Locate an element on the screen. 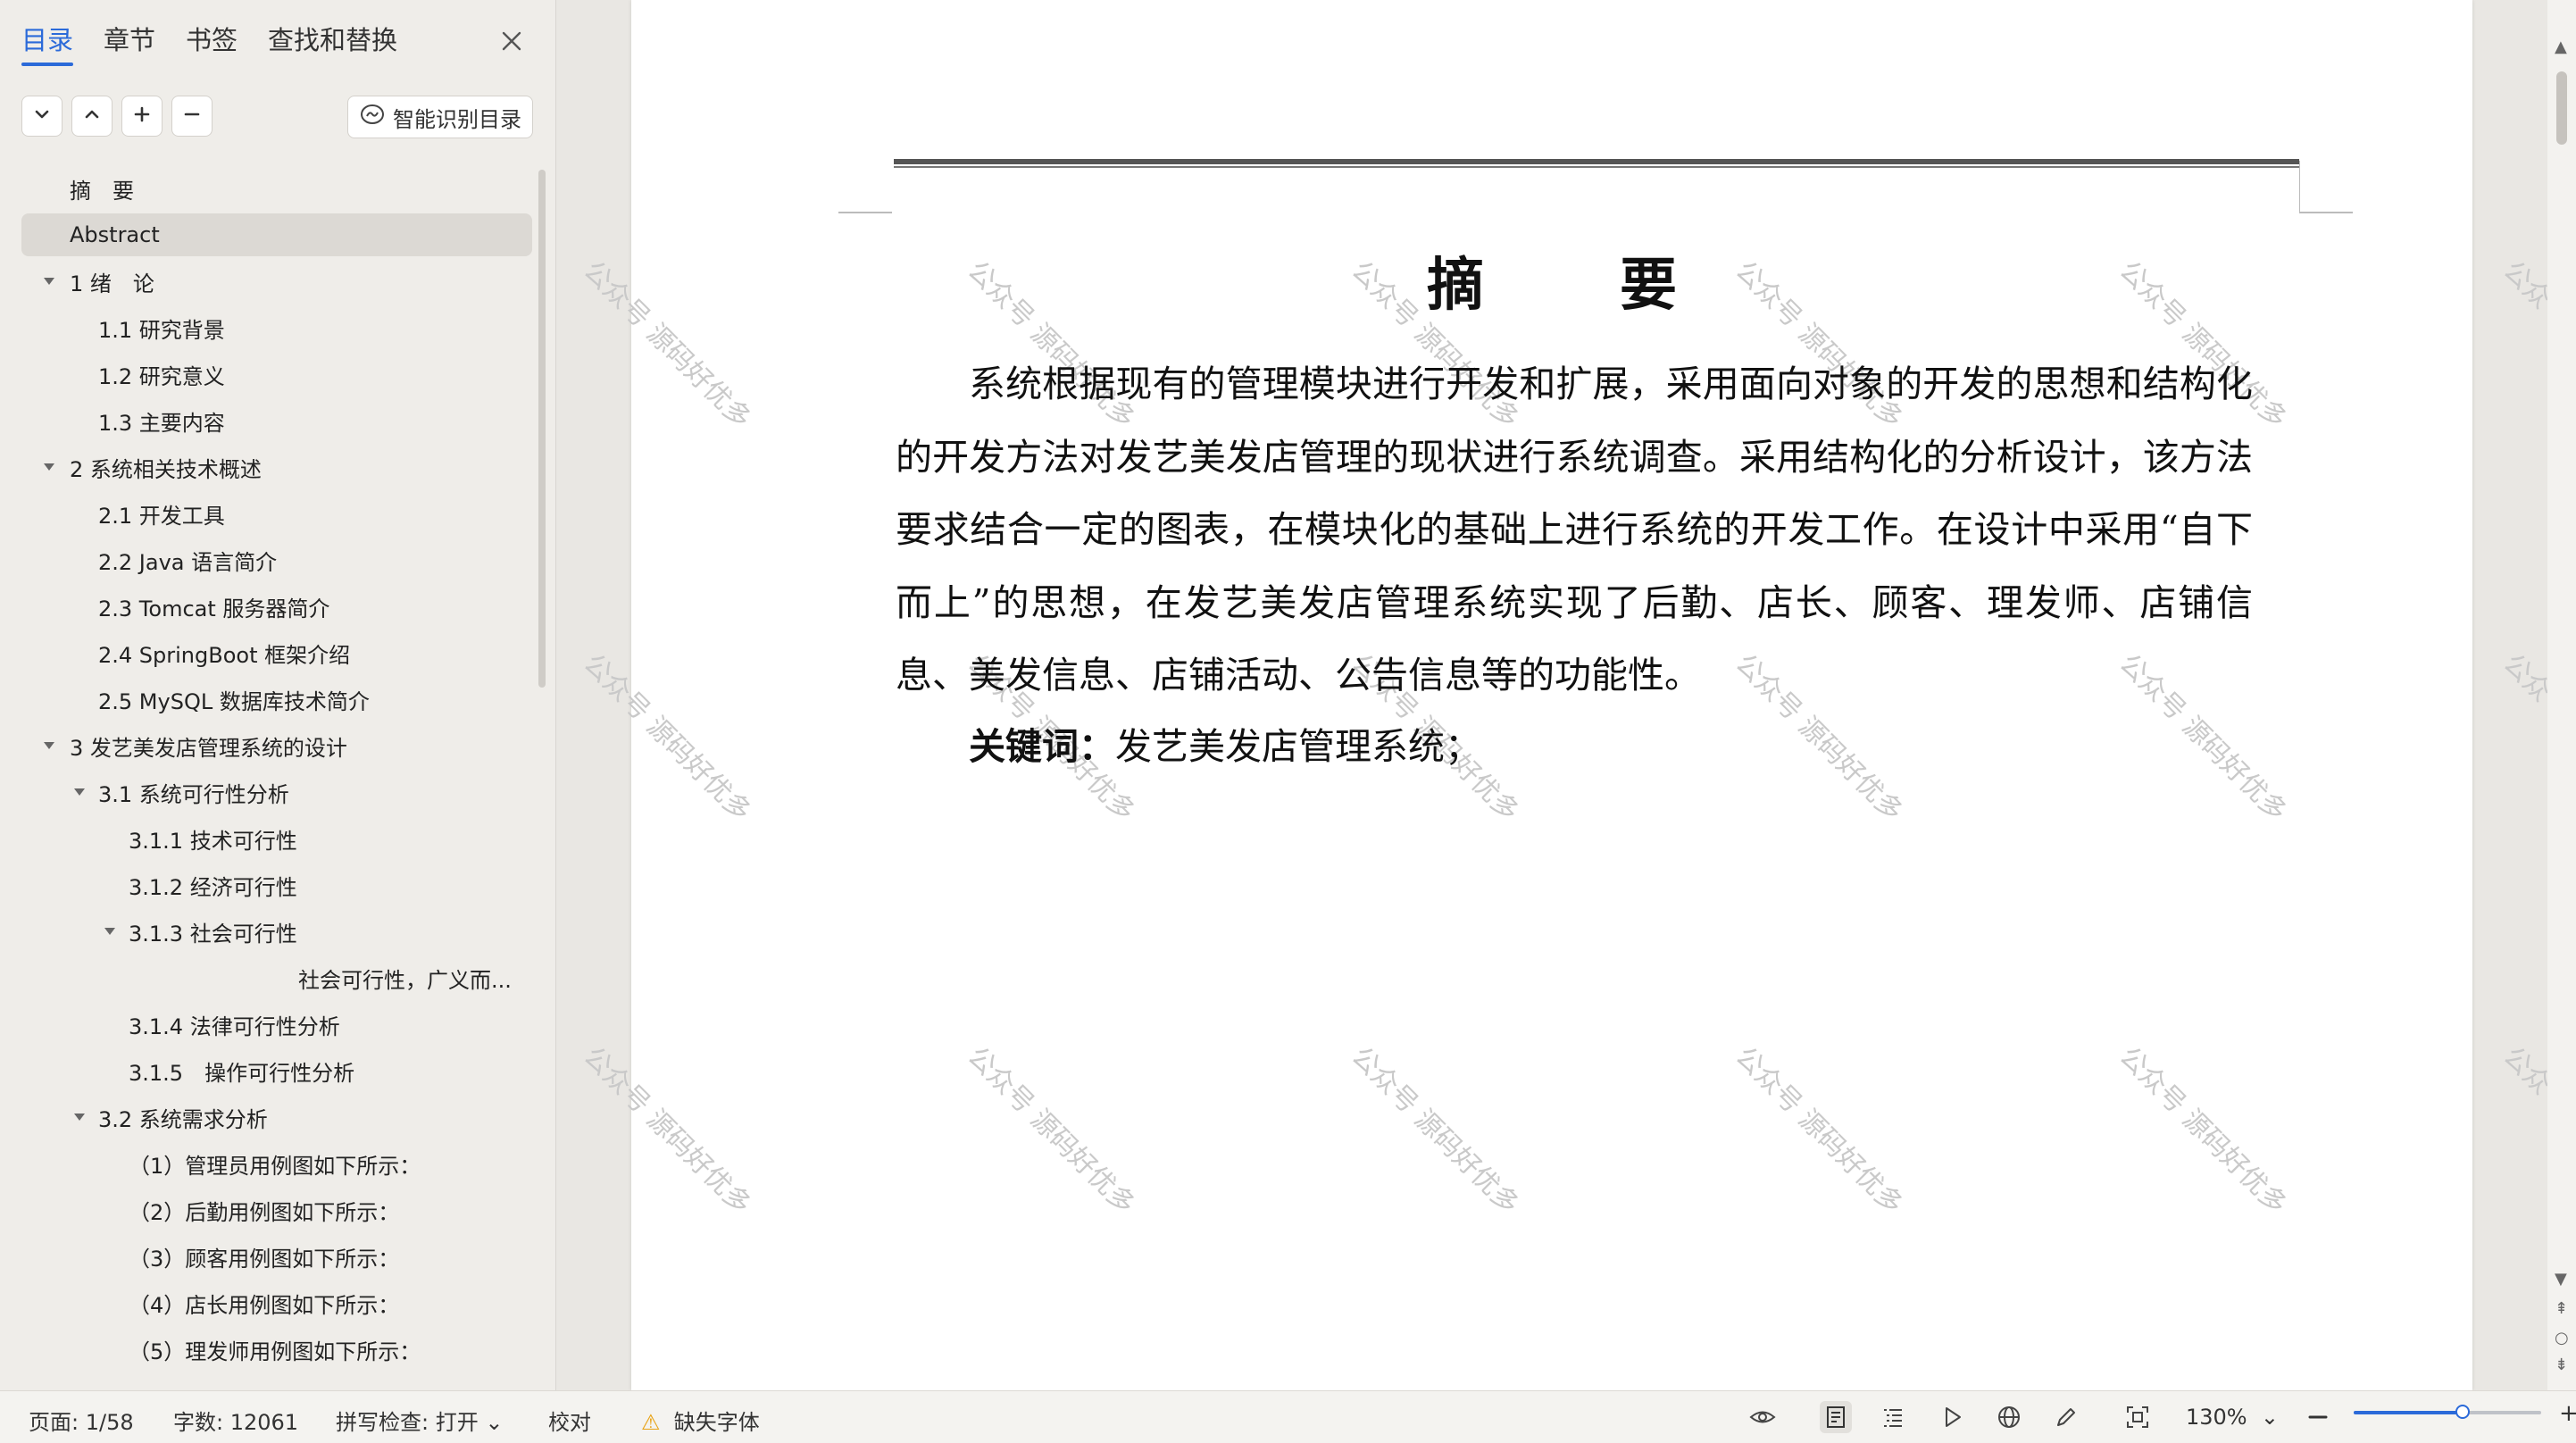  toc-item: 3.1 系统可行性分析 is located at coordinates (276, 792).